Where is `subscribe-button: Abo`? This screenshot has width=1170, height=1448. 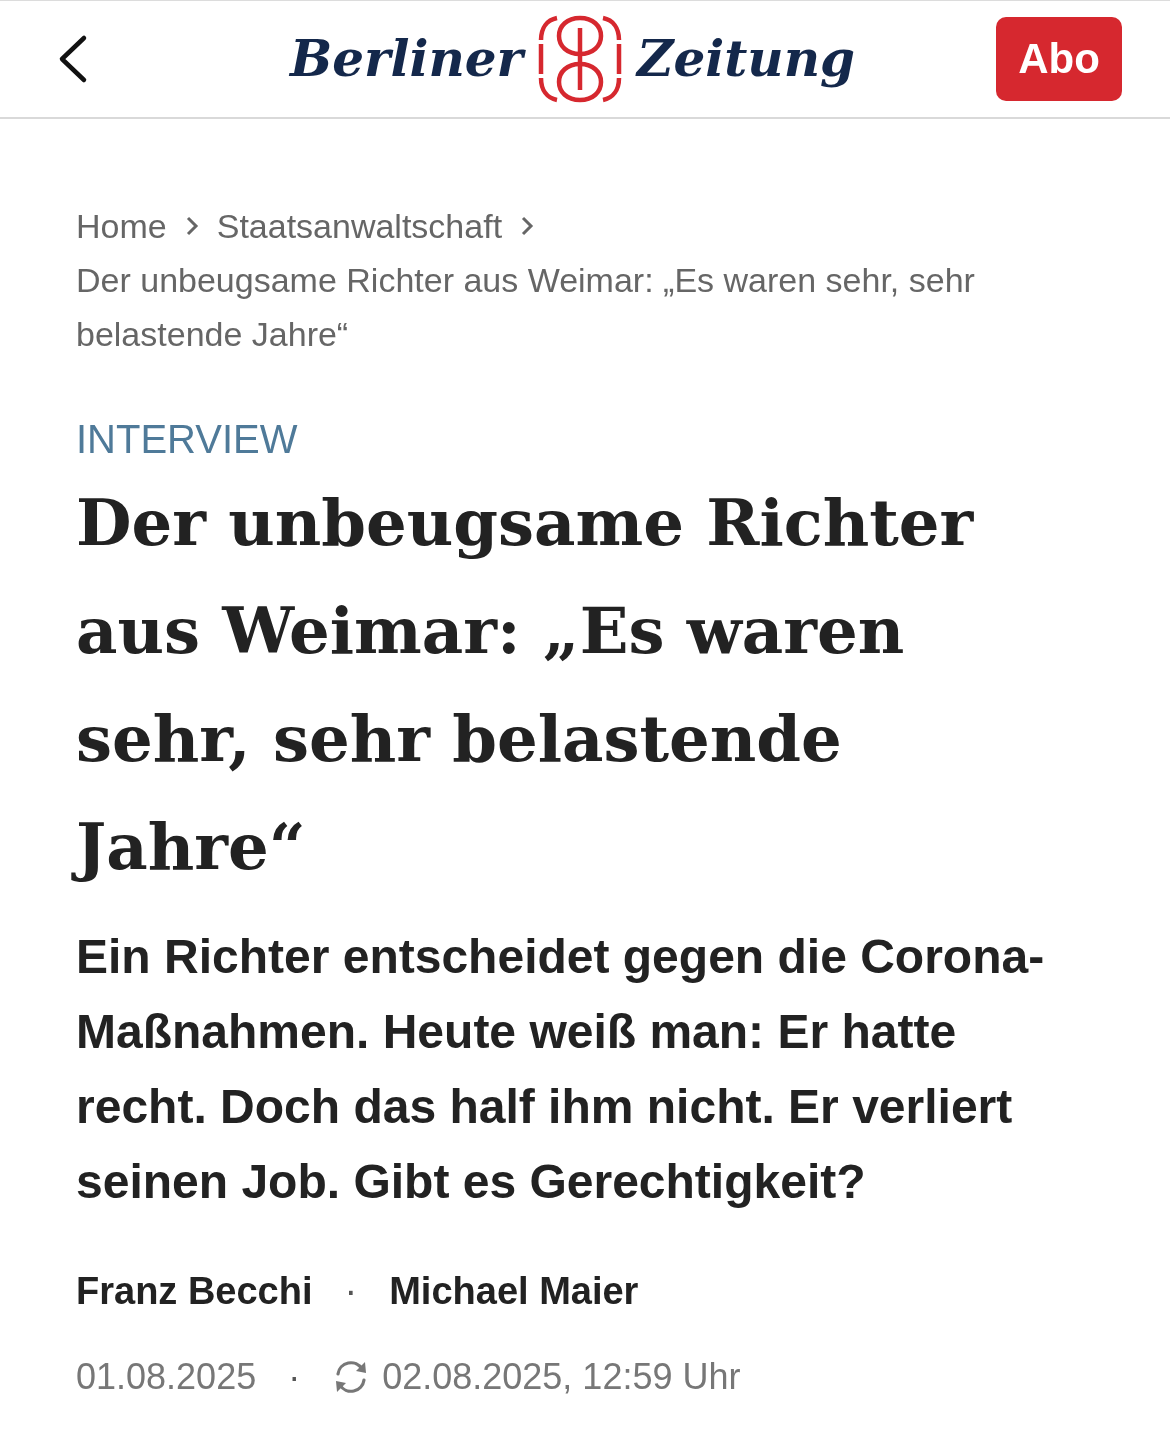
subscribe-button: Abo is located at coordinates (1059, 59).